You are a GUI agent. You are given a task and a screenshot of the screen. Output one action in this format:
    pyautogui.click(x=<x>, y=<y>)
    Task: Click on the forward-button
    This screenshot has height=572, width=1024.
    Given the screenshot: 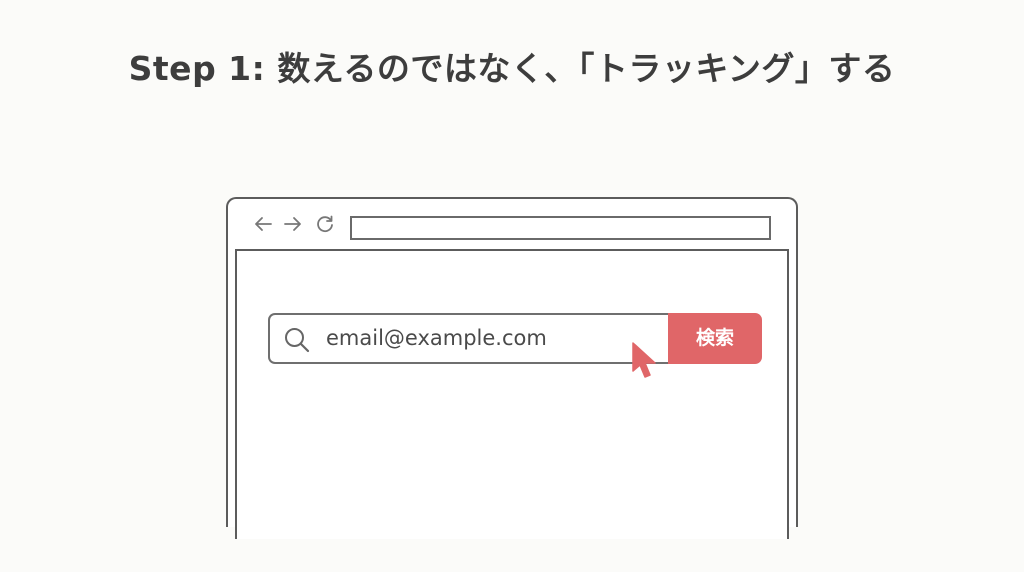 What is the action you would take?
    pyautogui.click(x=293, y=224)
    